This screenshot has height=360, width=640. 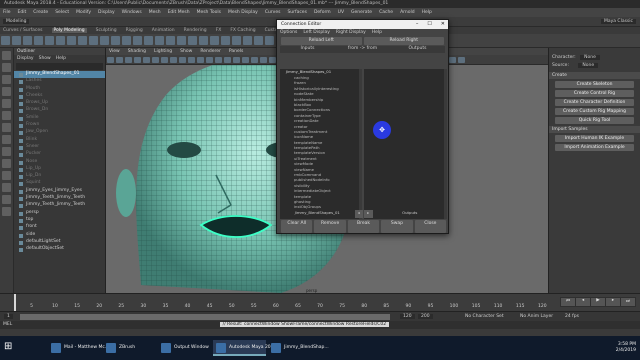 What do you see at coordinates (59, 249) in the screenshot?
I see `outliner-item: defaultObjectSet` at bounding box center [59, 249].